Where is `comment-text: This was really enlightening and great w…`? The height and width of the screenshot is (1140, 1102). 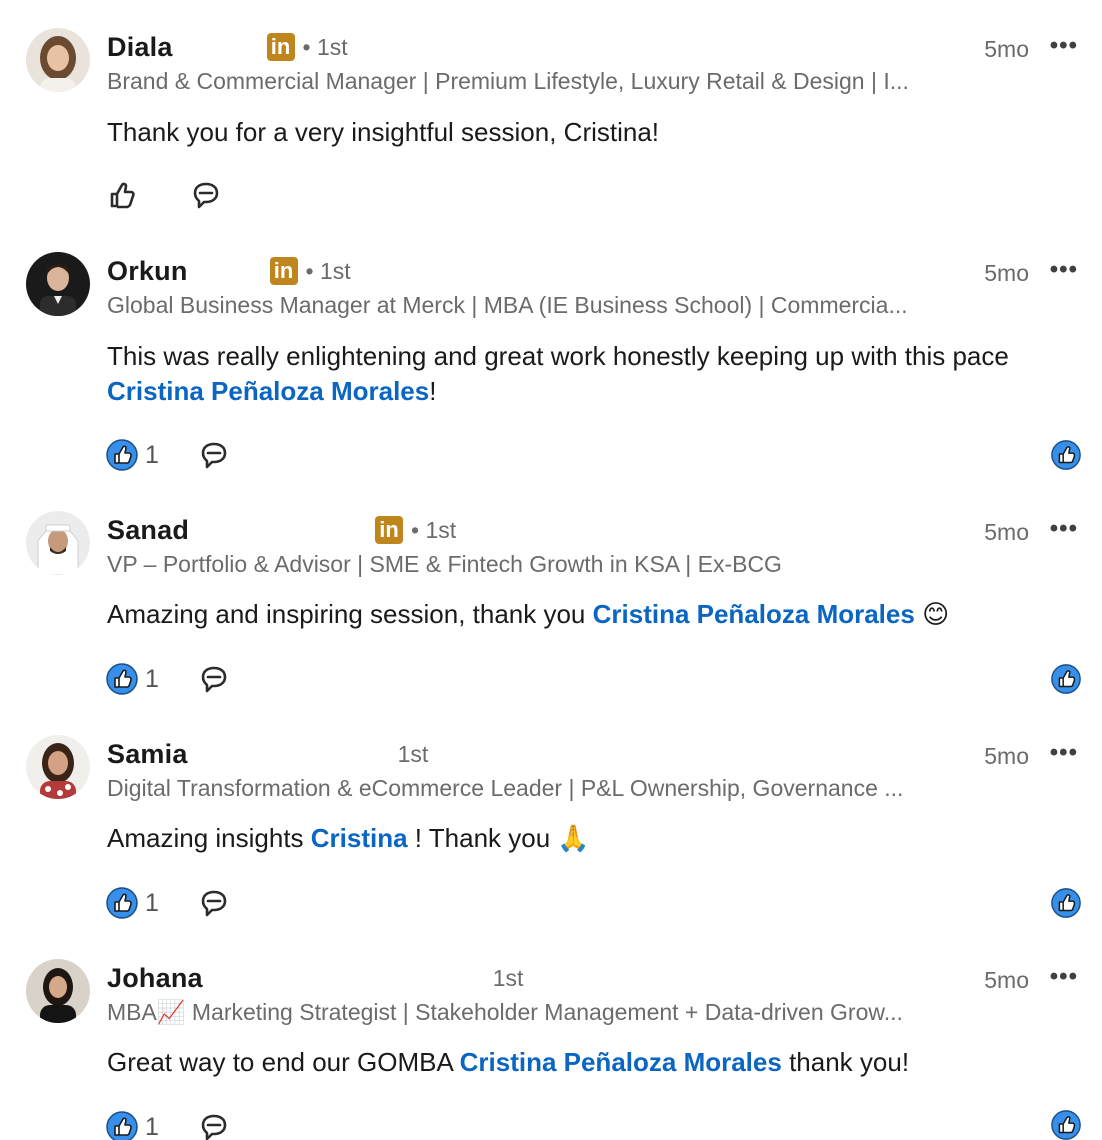
comment-text: This was really enlightening and great w… is located at coordinates (582, 374).